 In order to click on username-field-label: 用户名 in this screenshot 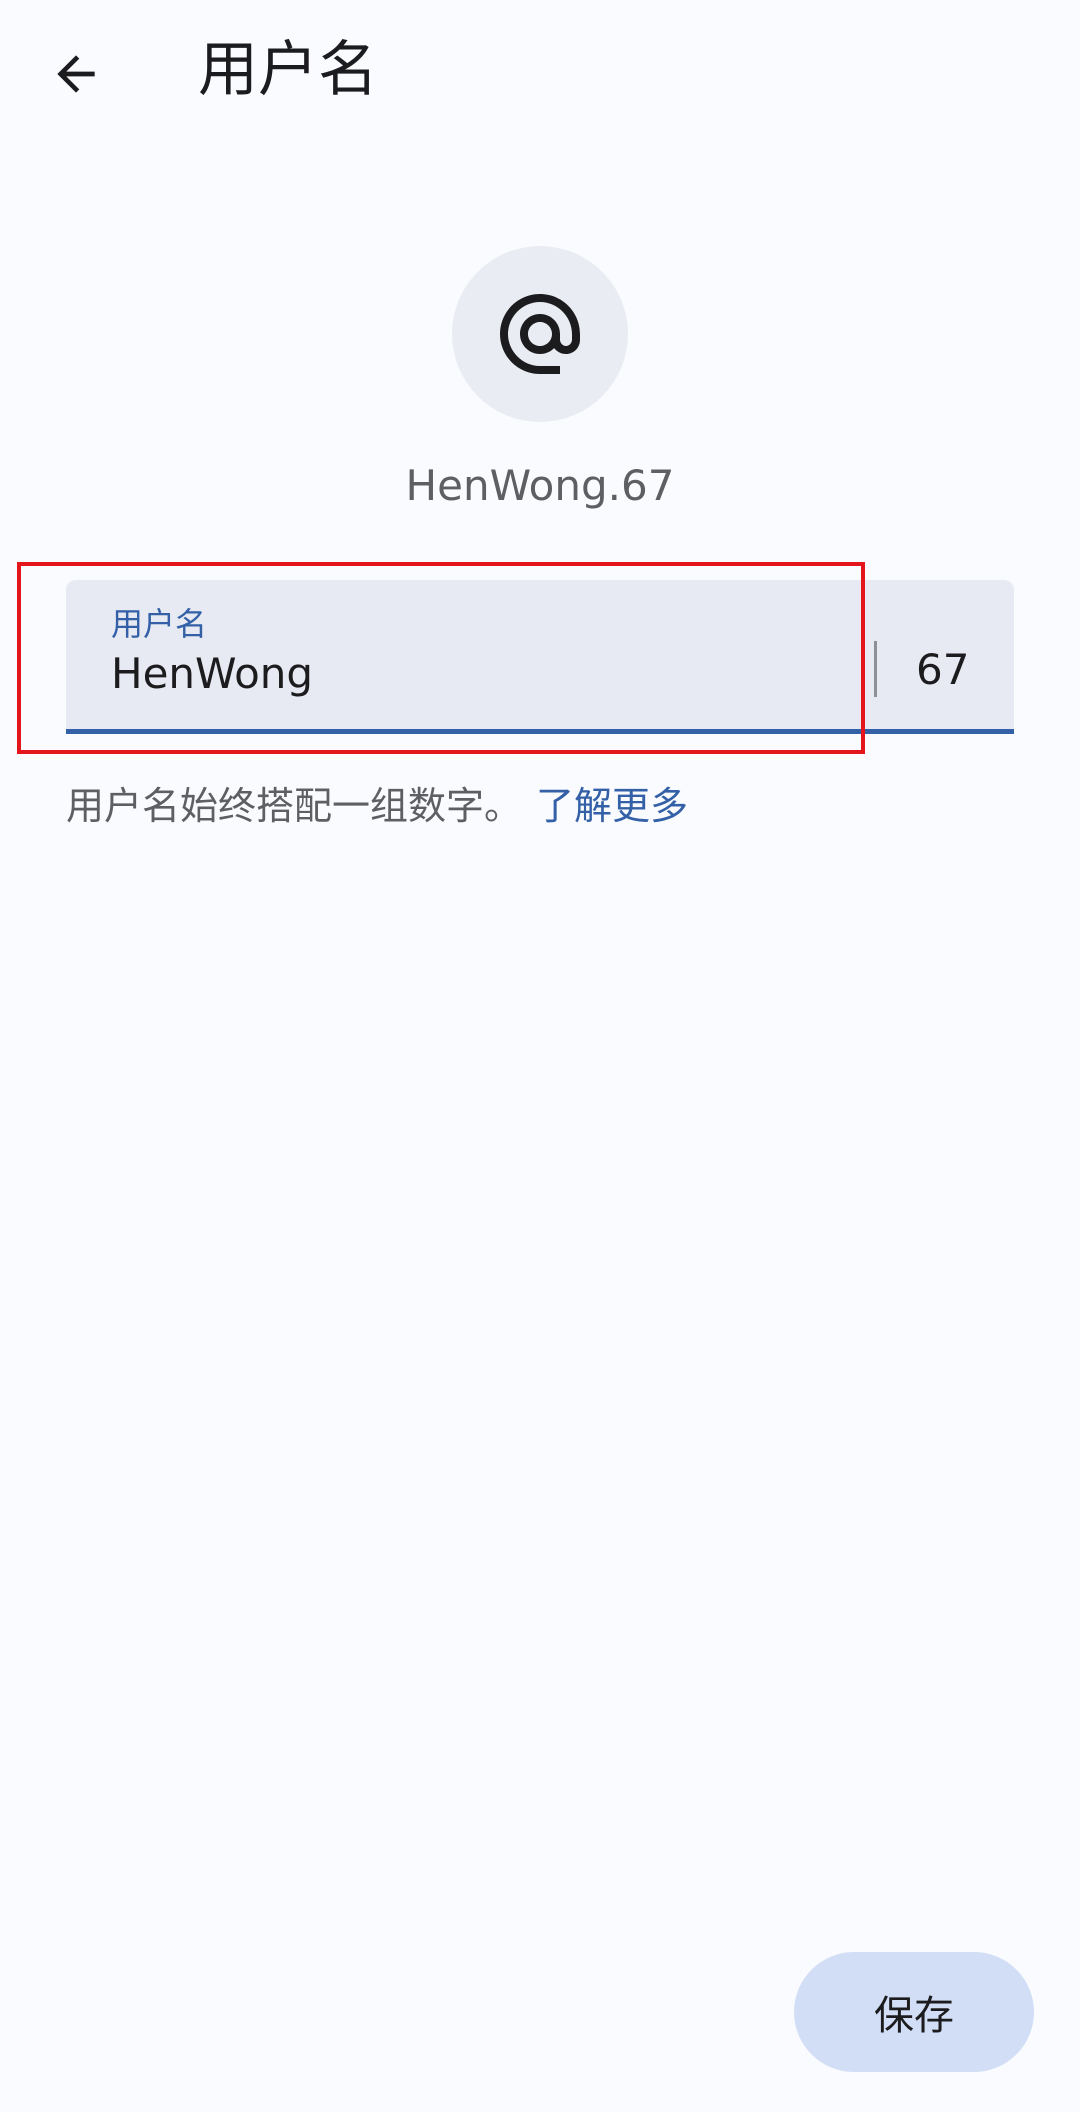, I will do `click(159, 624)`.